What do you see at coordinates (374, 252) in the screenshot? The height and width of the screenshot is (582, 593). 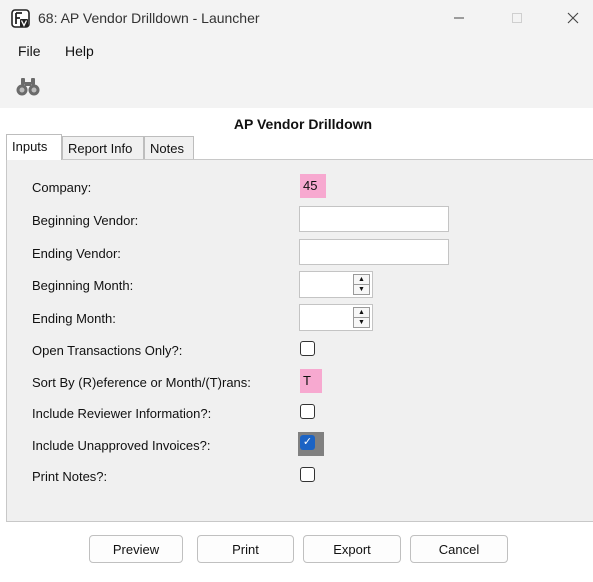 I see `ending-vendor-field` at bounding box center [374, 252].